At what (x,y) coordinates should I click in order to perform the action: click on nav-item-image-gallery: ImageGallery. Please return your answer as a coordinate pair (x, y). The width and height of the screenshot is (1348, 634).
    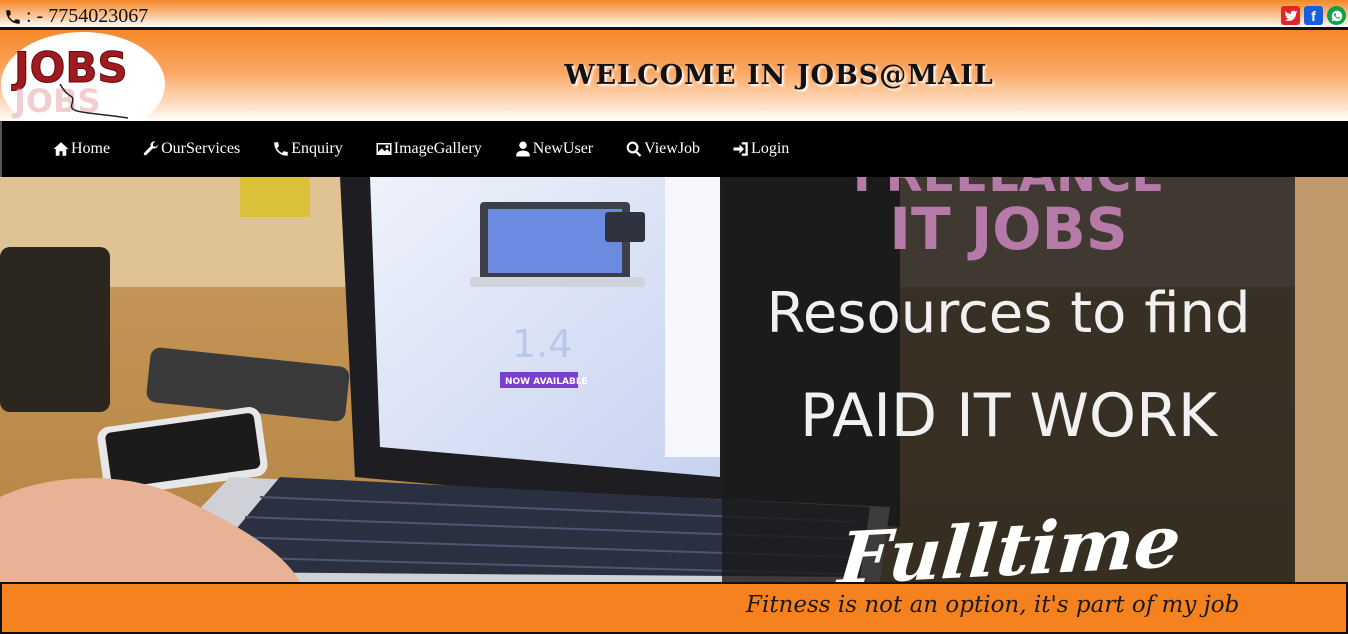
    Looking at the image, I should click on (428, 149).